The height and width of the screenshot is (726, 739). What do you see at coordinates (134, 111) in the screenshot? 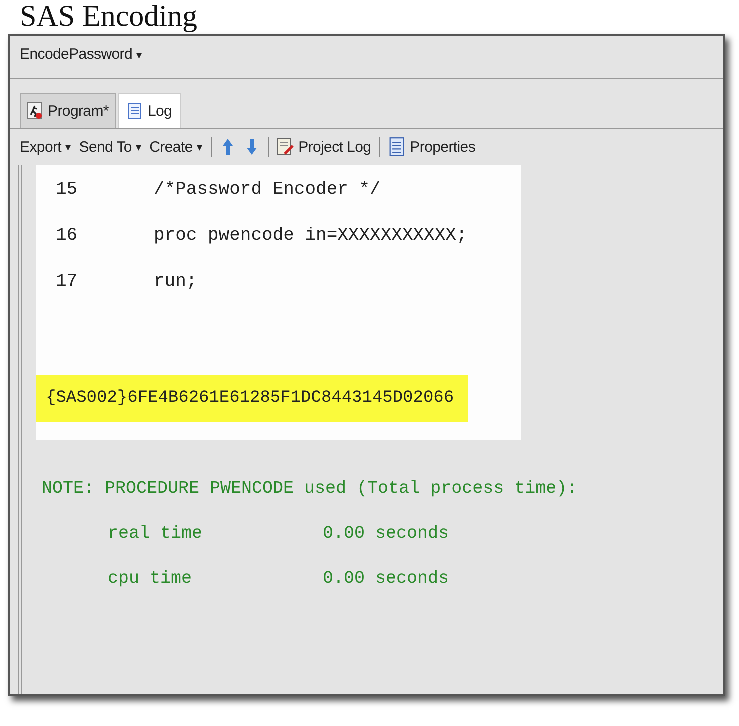
I see `notepad-icon` at bounding box center [134, 111].